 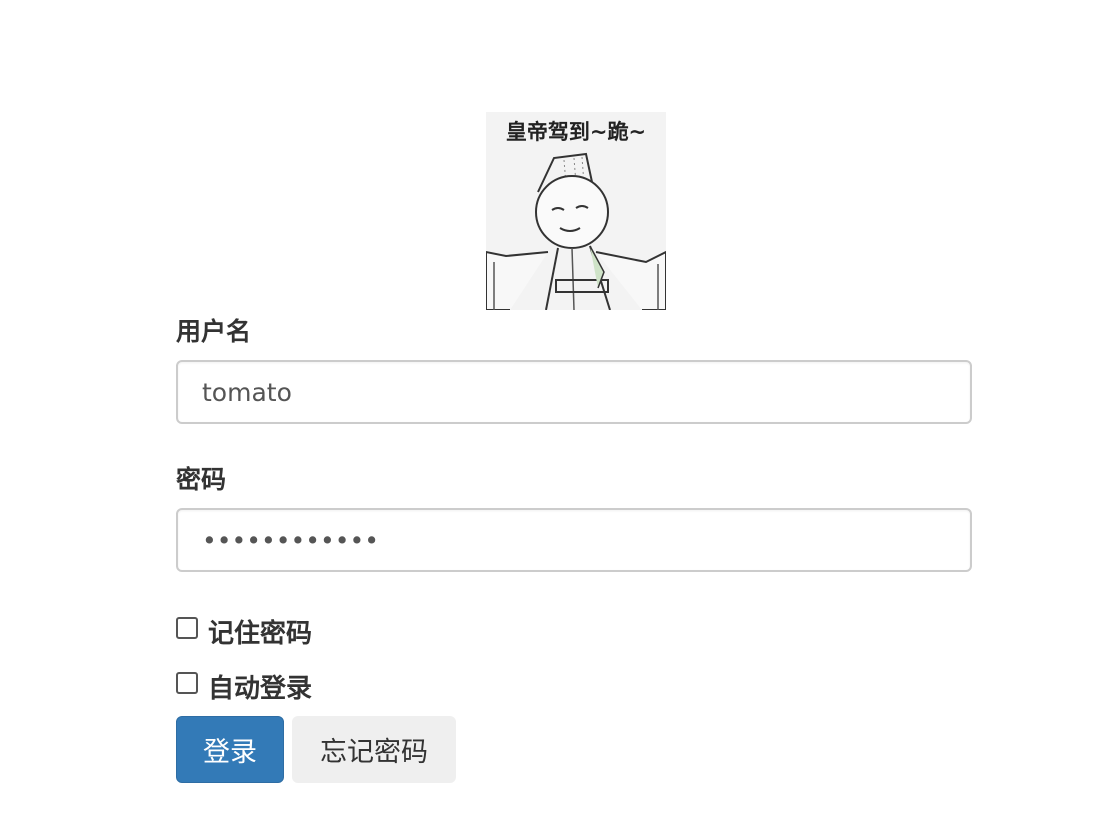 What do you see at coordinates (187, 628) in the screenshot?
I see `remember-password-checkbox` at bounding box center [187, 628].